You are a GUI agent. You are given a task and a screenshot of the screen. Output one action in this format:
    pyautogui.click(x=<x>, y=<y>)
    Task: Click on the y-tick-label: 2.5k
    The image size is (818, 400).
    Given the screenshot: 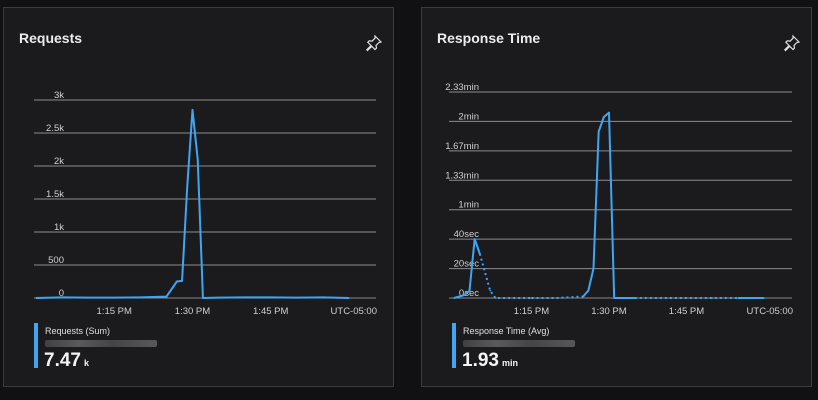 What is the action you would take?
    pyautogui.click(x=55, y=128)
    